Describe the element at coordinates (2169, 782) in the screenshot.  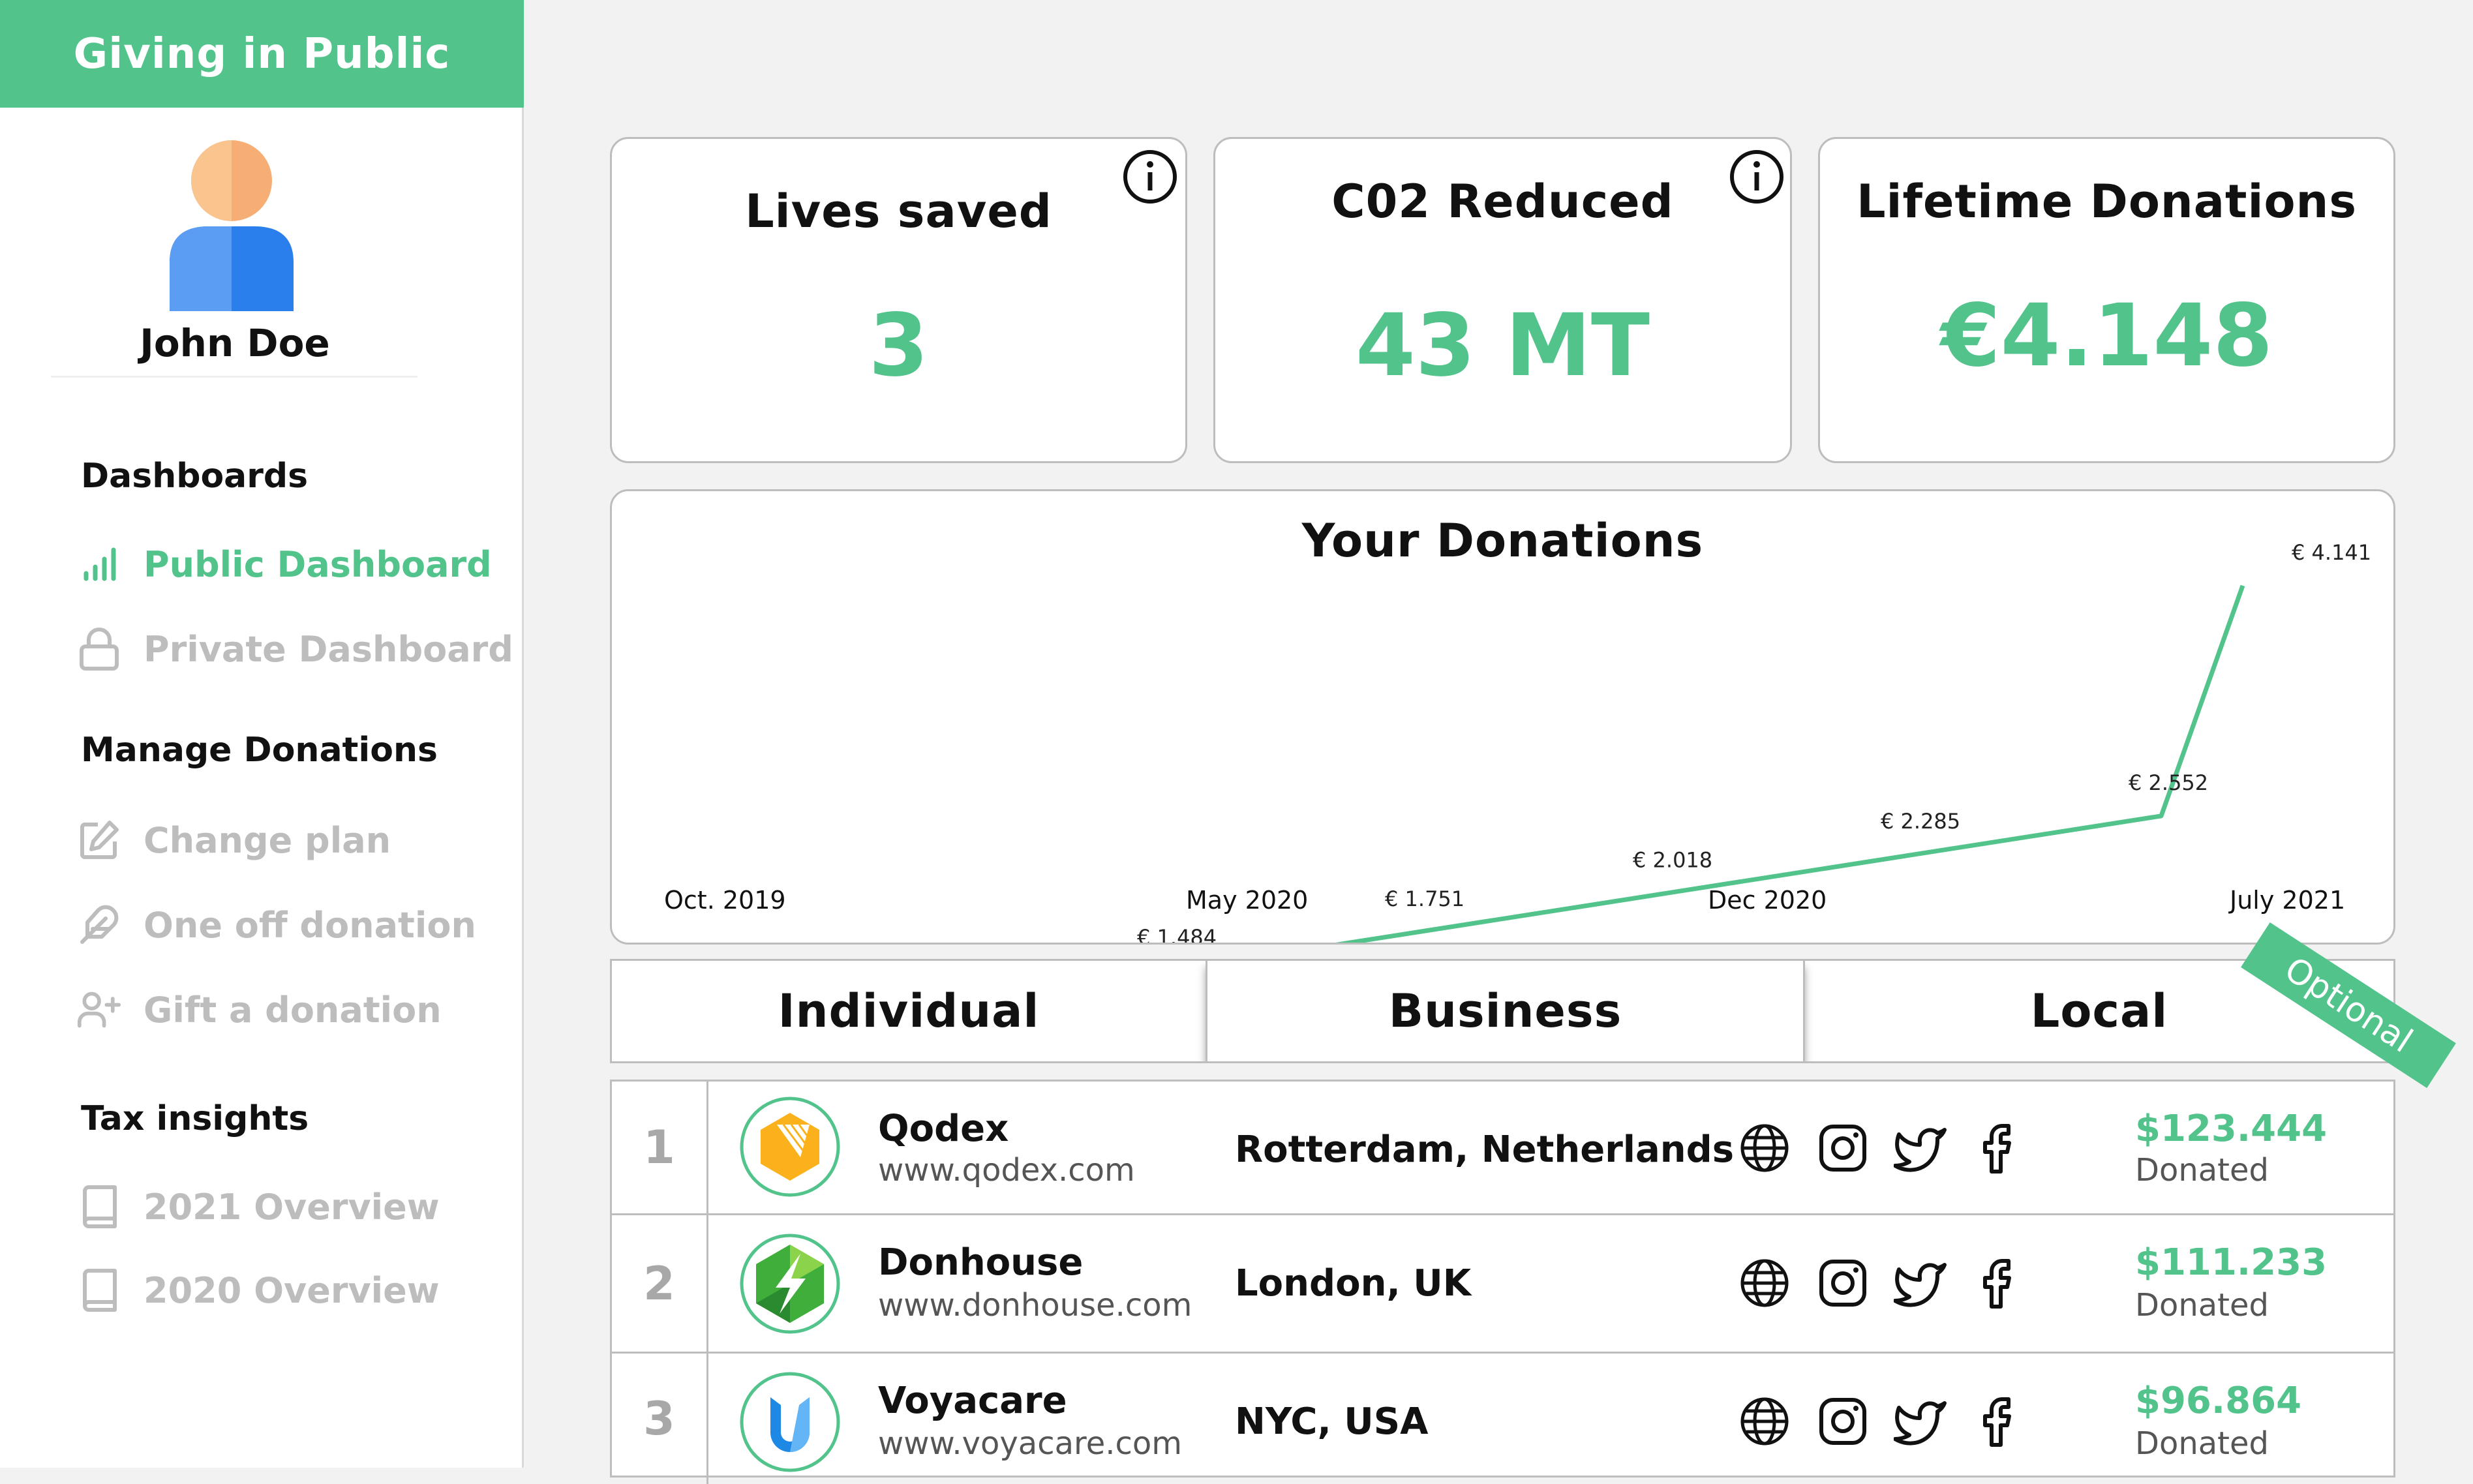
I see `data-label: € 2.552` at that location.